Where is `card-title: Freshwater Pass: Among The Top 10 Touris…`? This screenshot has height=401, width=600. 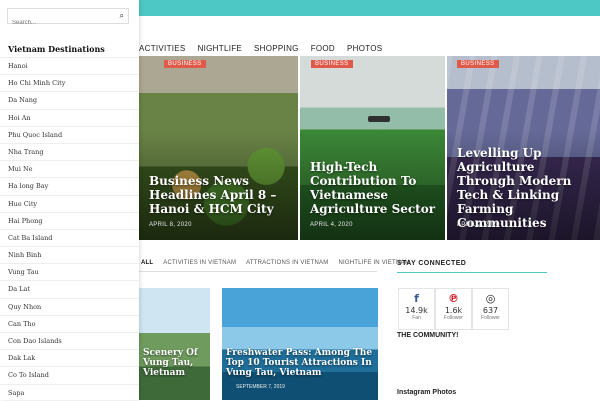 card-title: Freshwater Pass: Among The Top 10 Touris… is located at coordinates (300, 363).